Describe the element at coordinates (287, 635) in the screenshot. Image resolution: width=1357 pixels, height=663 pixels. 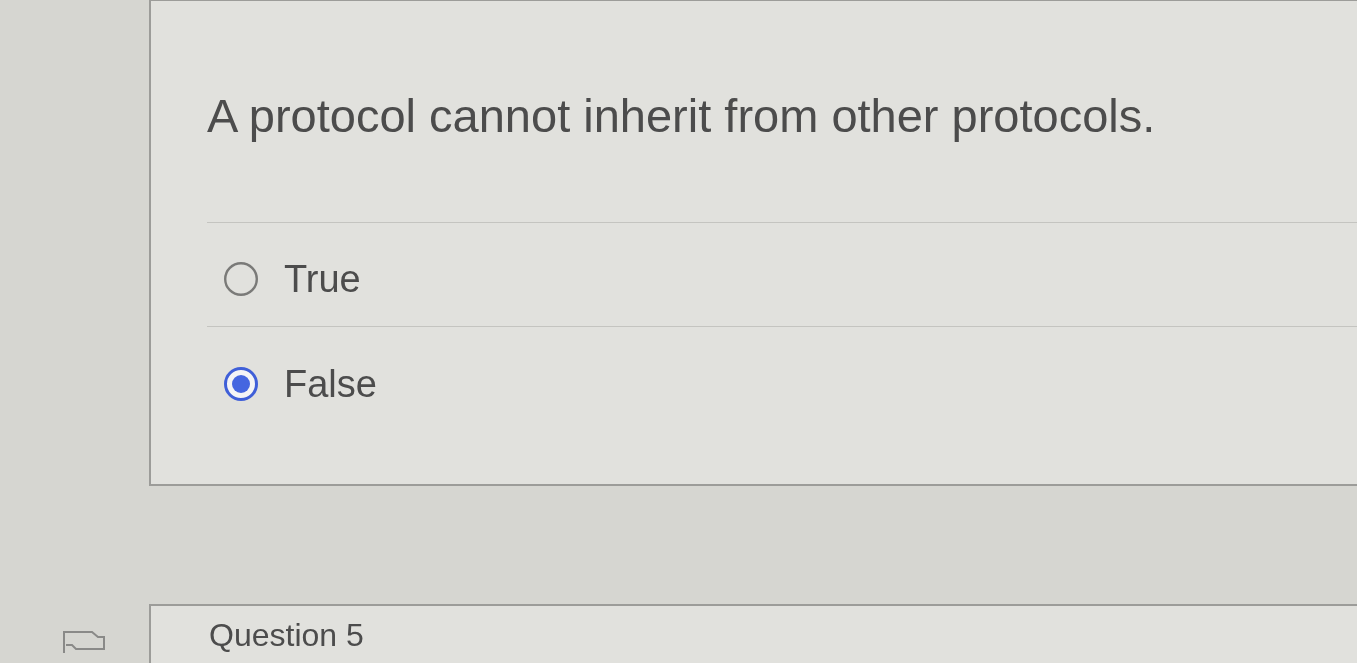
I see `question-title: Question 5` at that location.